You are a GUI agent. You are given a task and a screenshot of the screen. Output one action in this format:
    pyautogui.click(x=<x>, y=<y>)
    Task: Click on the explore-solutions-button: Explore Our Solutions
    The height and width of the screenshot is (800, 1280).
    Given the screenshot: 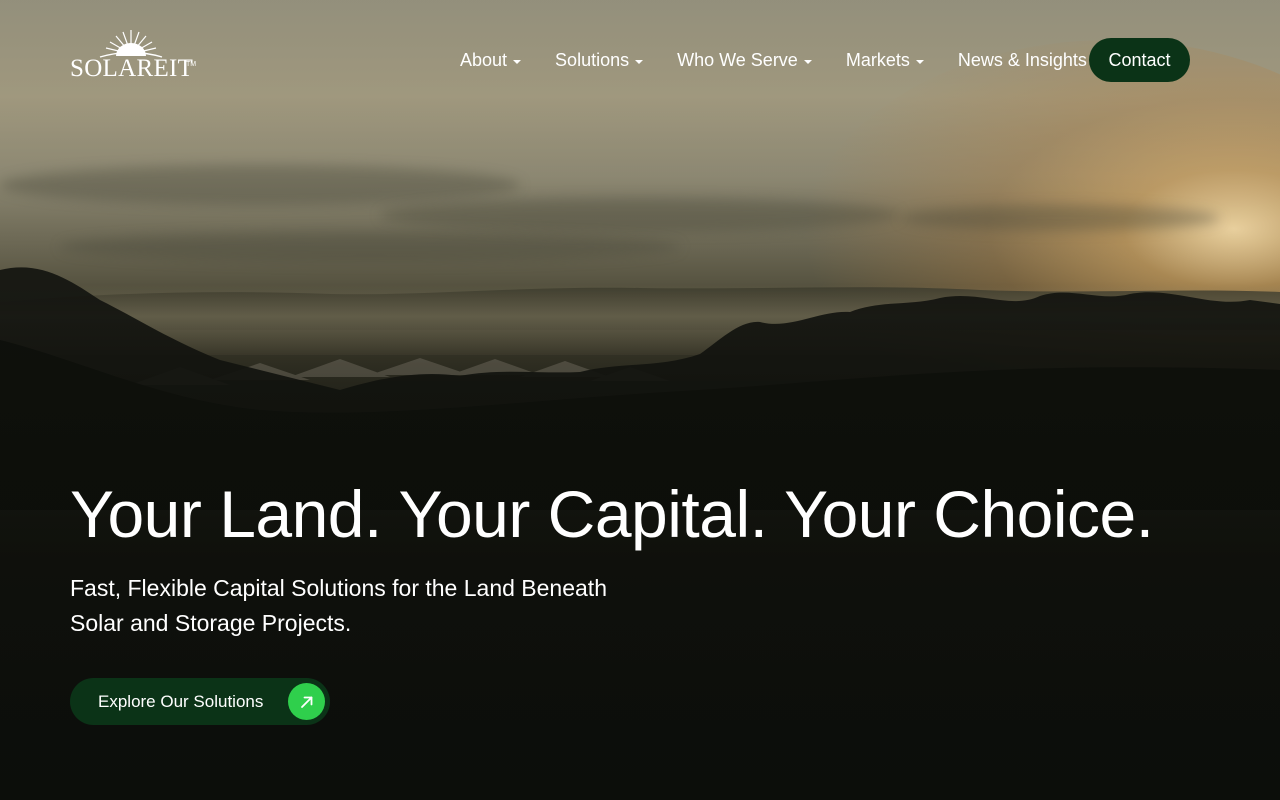 What is the action you would take?
    pyautogui.click(x=200, y=701)
    